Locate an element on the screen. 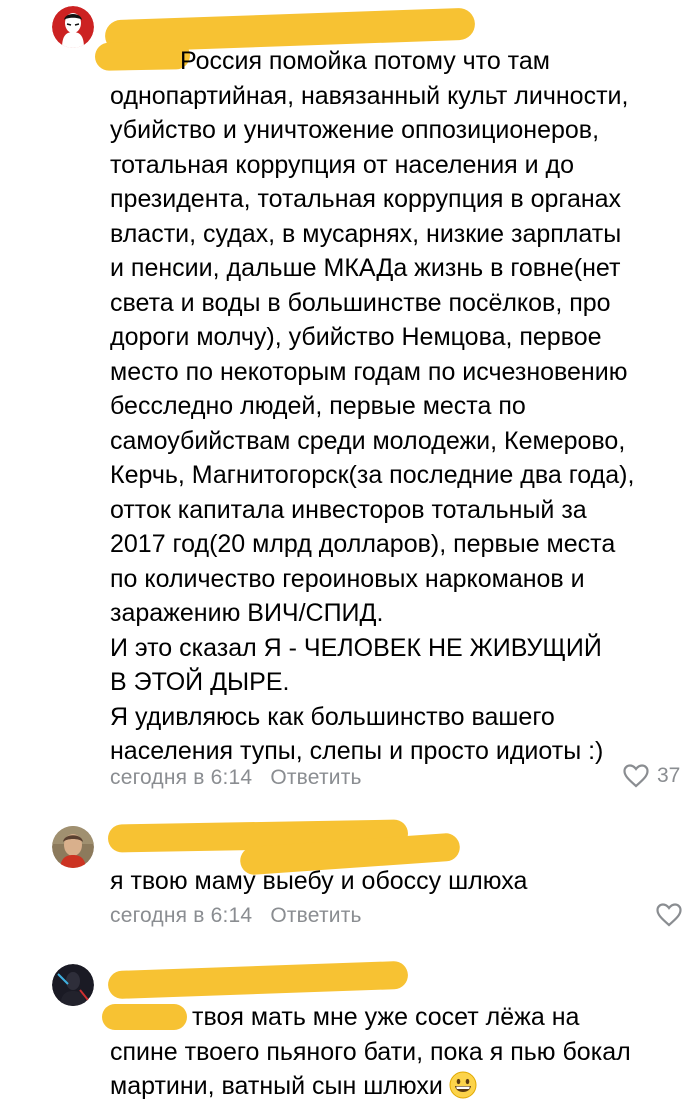  dark-figure-avatar-icon is located at coordinates (73, 985).